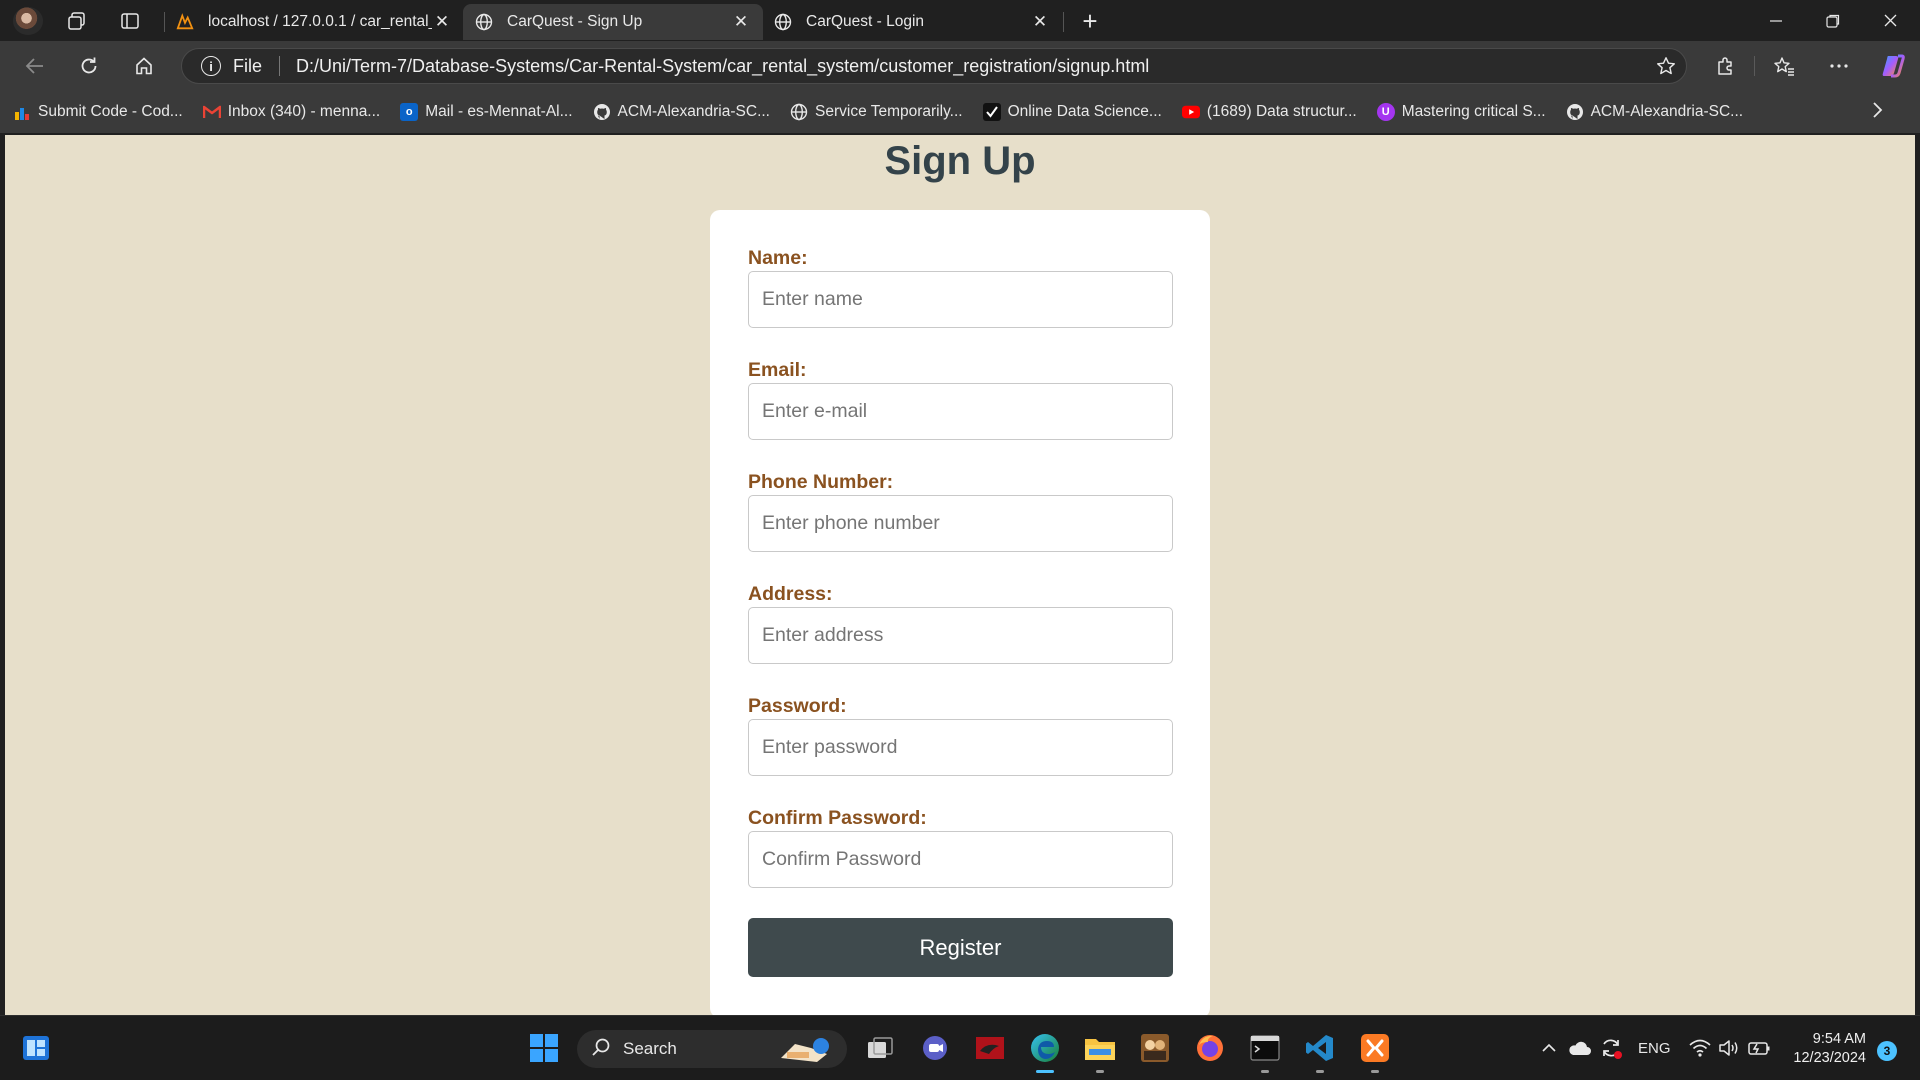 This screenshot has width=1920, height=1080. Describe the element at coordinates (144, 66) in the screenshot. I see `home-button` at that location.